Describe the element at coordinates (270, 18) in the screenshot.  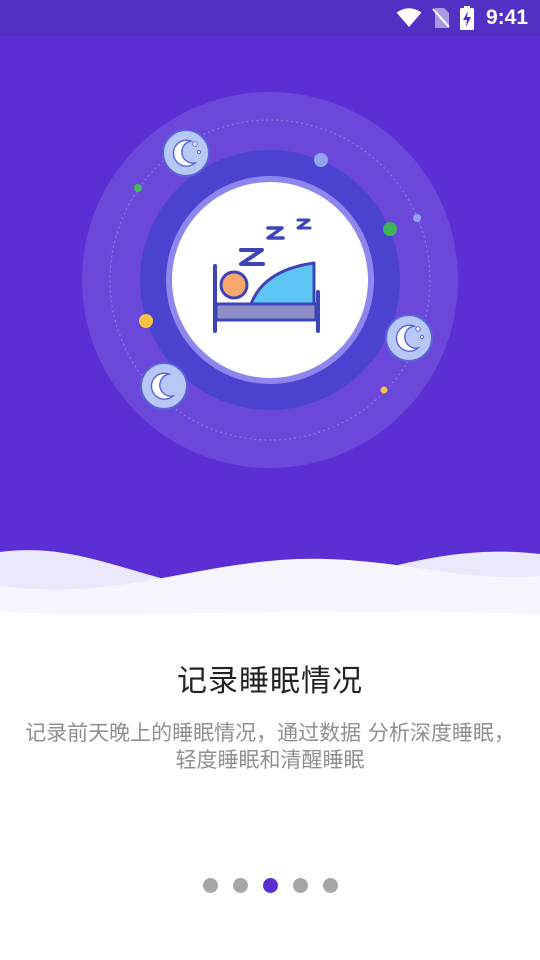
I see `status-bar: 9:41` at that location.